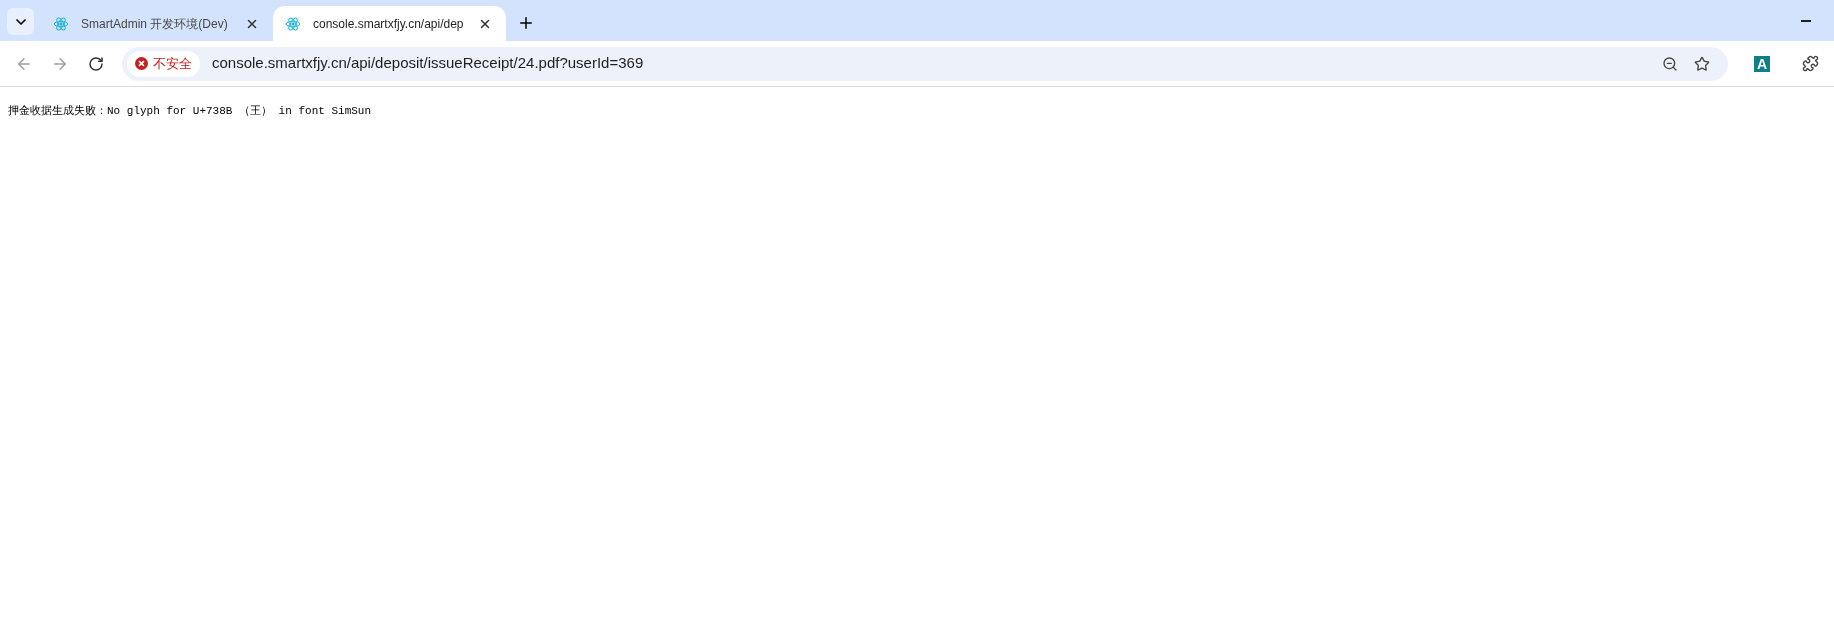  What do you see at coordinates (1810, 63) in the screenshot?
I see `puzzle-icon` at bounding box center [1810, 63].